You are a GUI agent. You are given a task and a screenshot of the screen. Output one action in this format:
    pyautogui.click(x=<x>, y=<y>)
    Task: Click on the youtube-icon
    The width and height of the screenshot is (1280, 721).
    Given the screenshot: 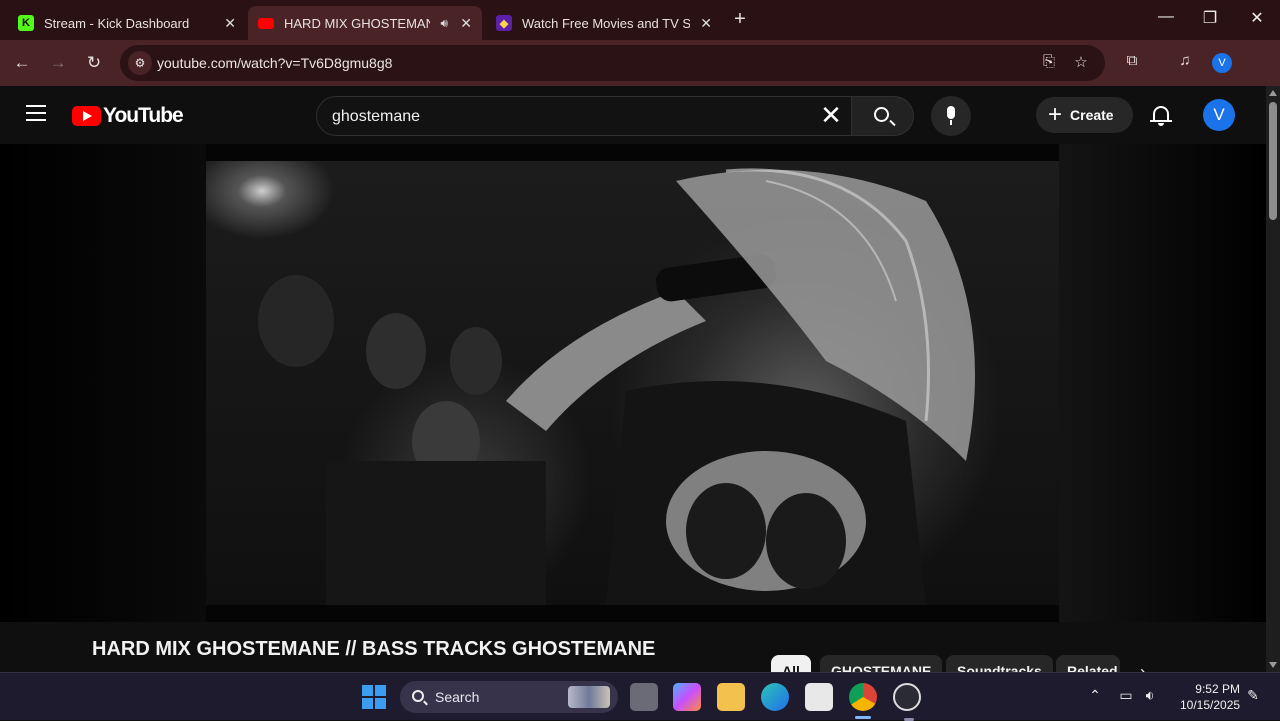 What is the action you would take?
    pyautogui.click(x=266, y=23)
    